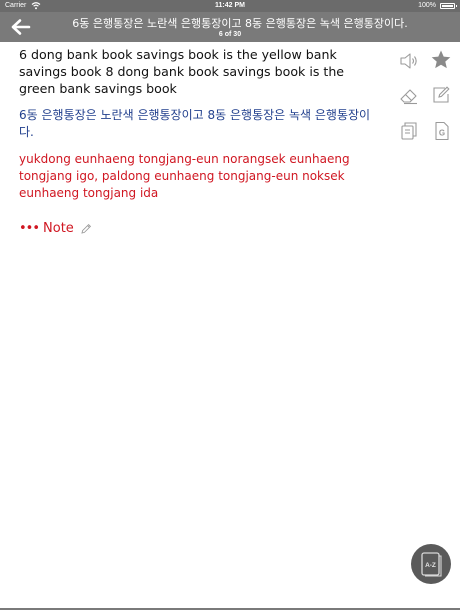 This screenshot has height=614, width=460. Describe the element at coordinates (29, 228) in the screenshot. I see `note-dots: •••` at that location.